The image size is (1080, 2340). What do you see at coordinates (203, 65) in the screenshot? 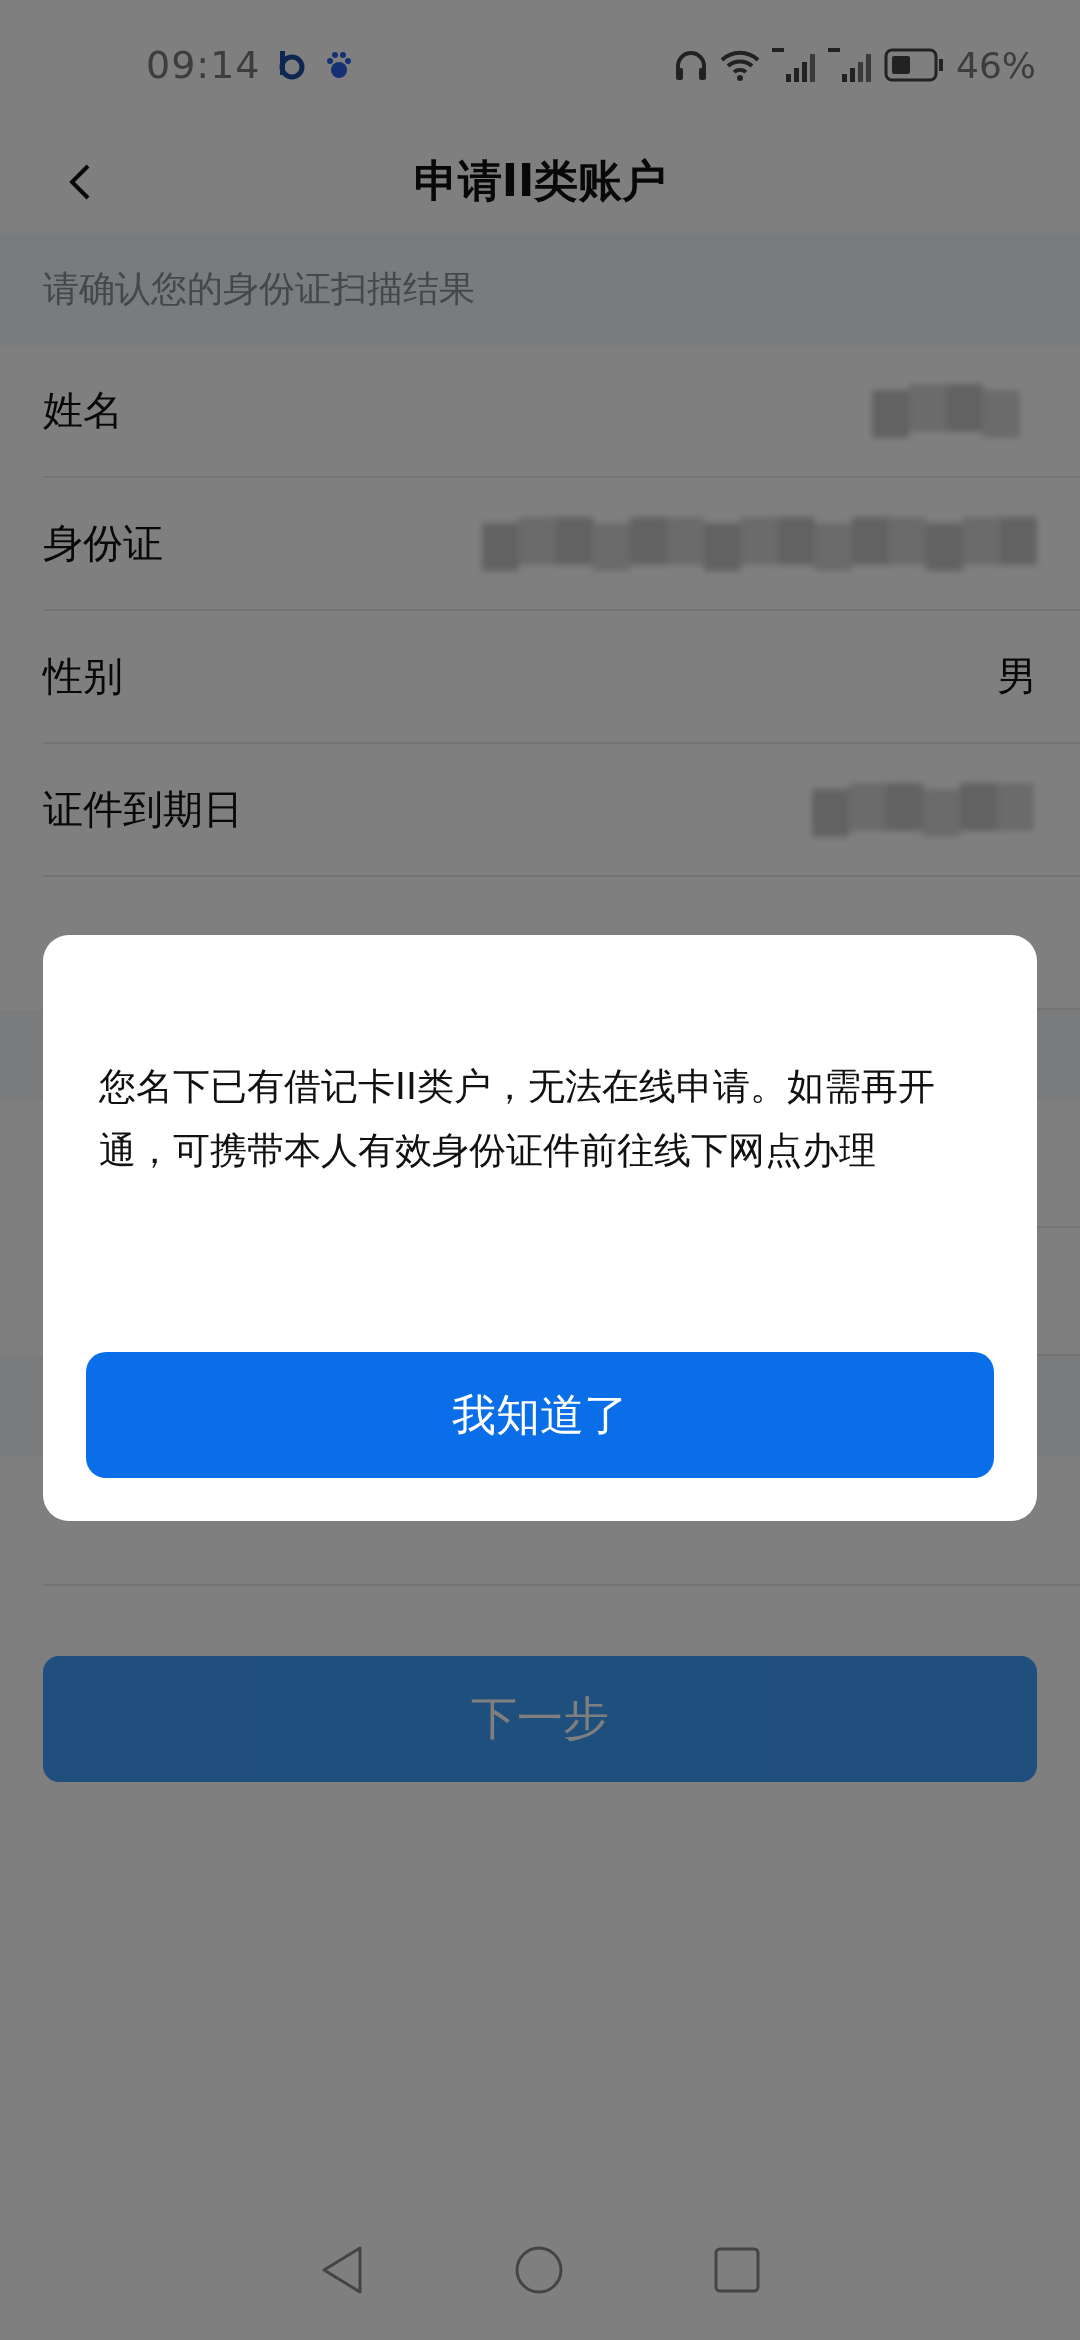
I see `status-time: 09:14` at bounding box center [203, 65].